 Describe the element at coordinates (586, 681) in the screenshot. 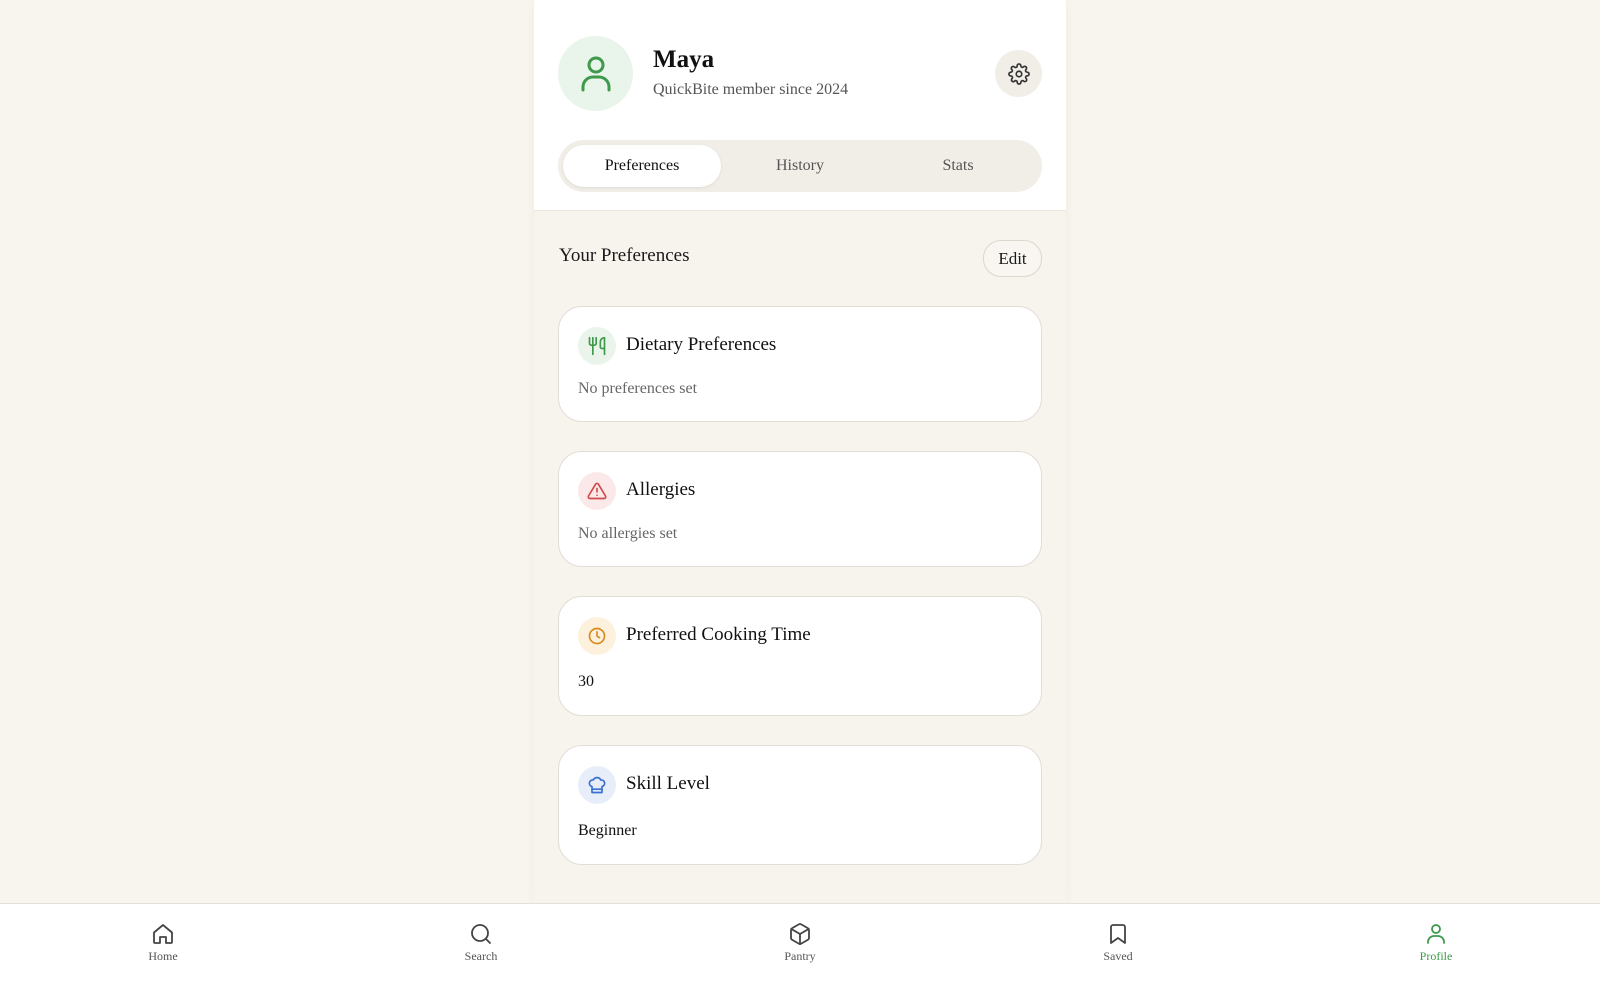

I see `card-value: 30` at that location.